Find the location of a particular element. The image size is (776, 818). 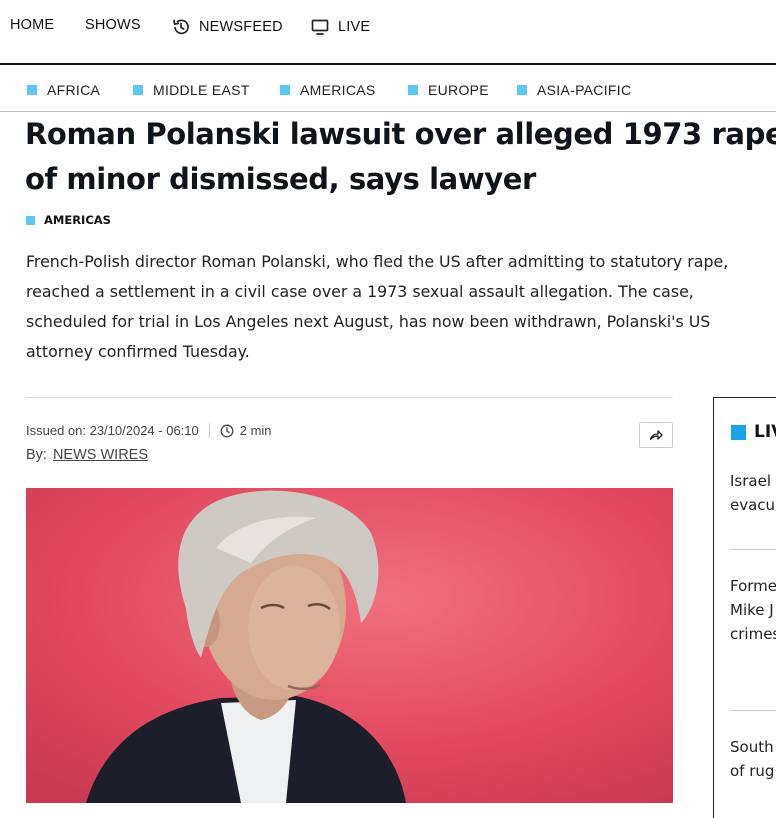

region-label: AFRICA is located at coordinates (74, 90).